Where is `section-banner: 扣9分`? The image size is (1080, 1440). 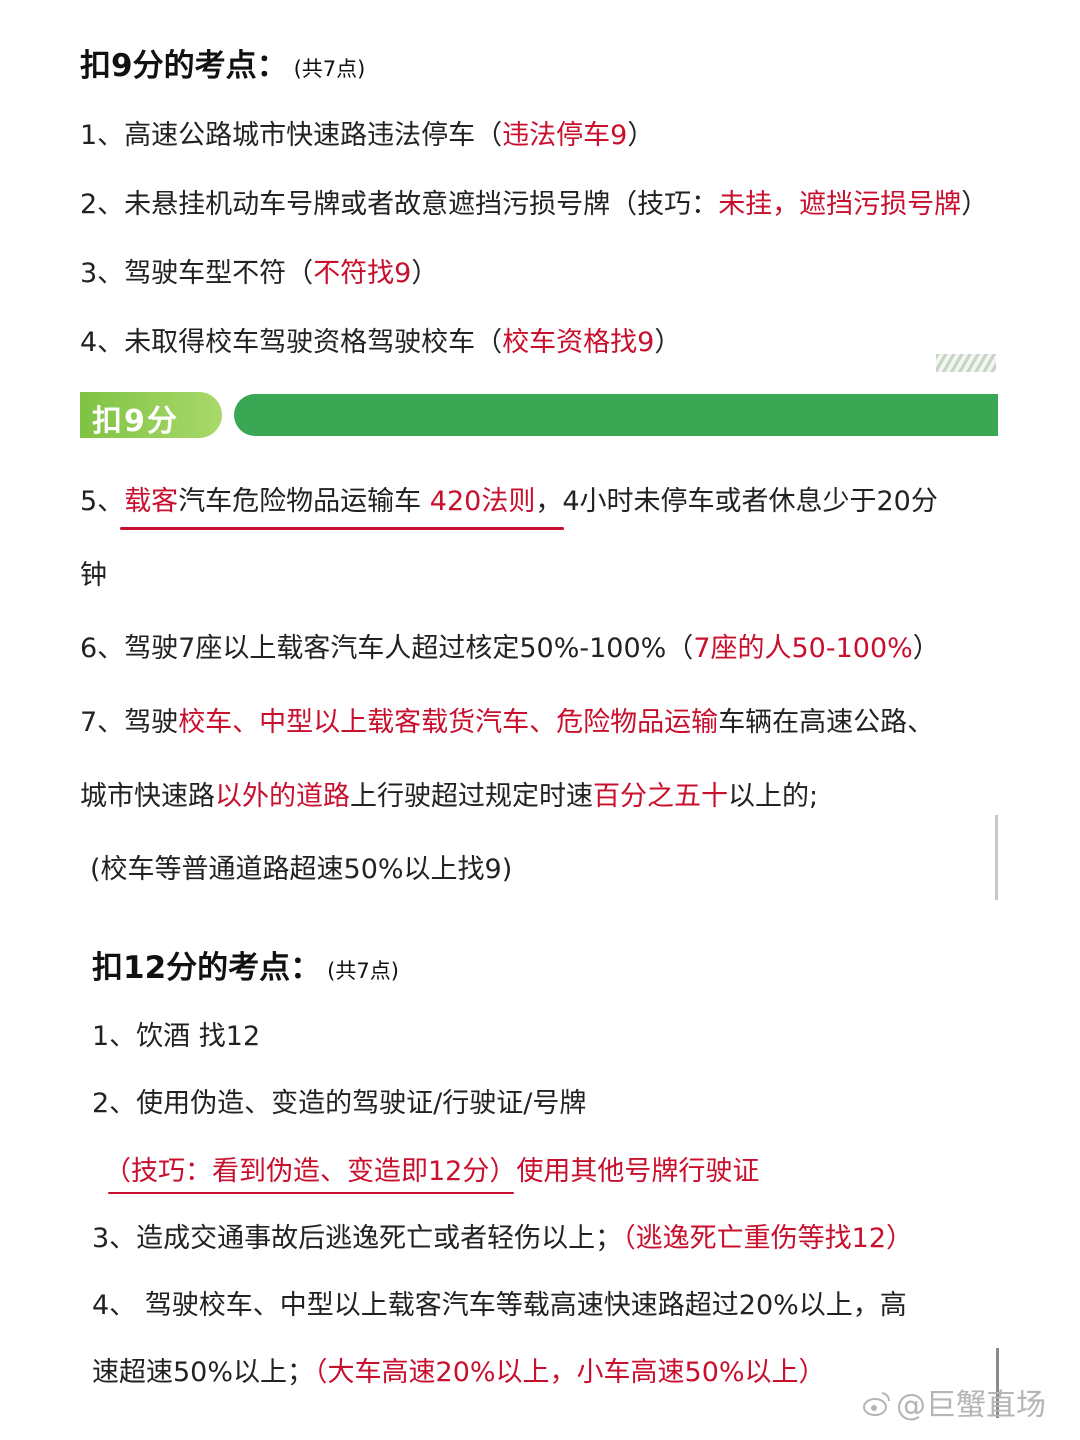 section-banner: 扣9分 is located at coordinates (539, 415).